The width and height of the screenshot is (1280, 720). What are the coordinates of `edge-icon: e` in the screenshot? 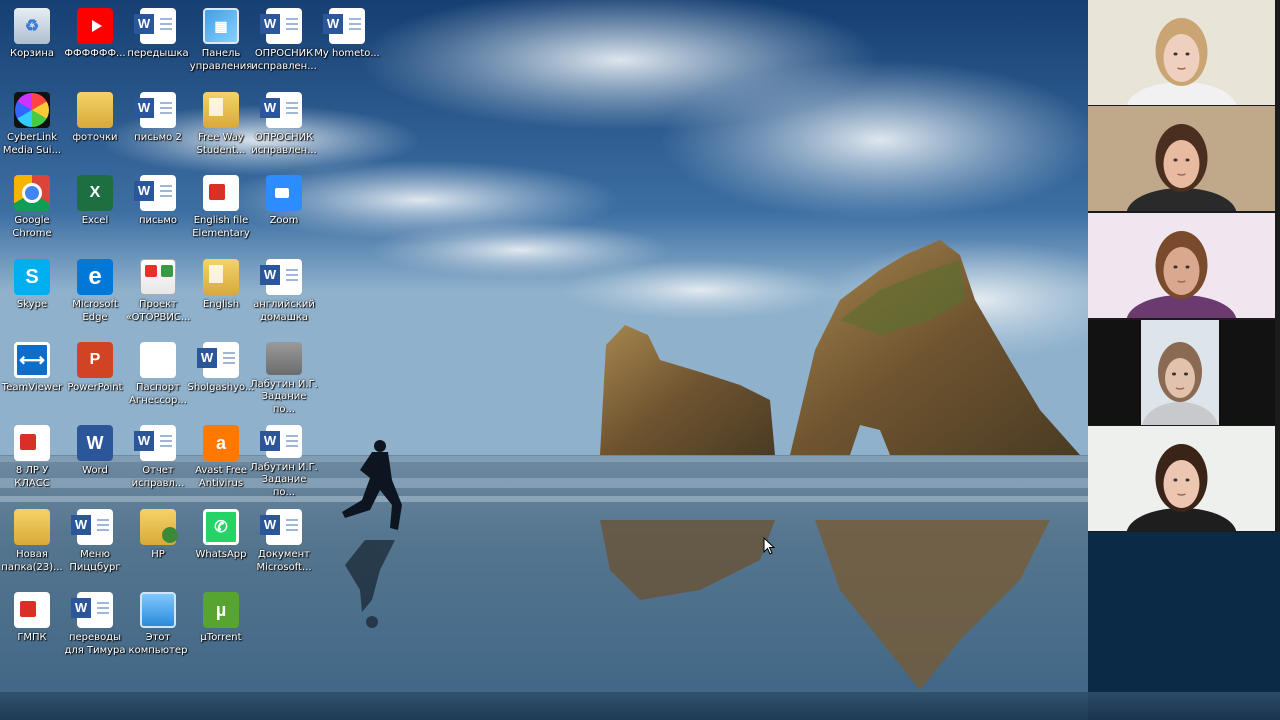 It's located at (95, 277).